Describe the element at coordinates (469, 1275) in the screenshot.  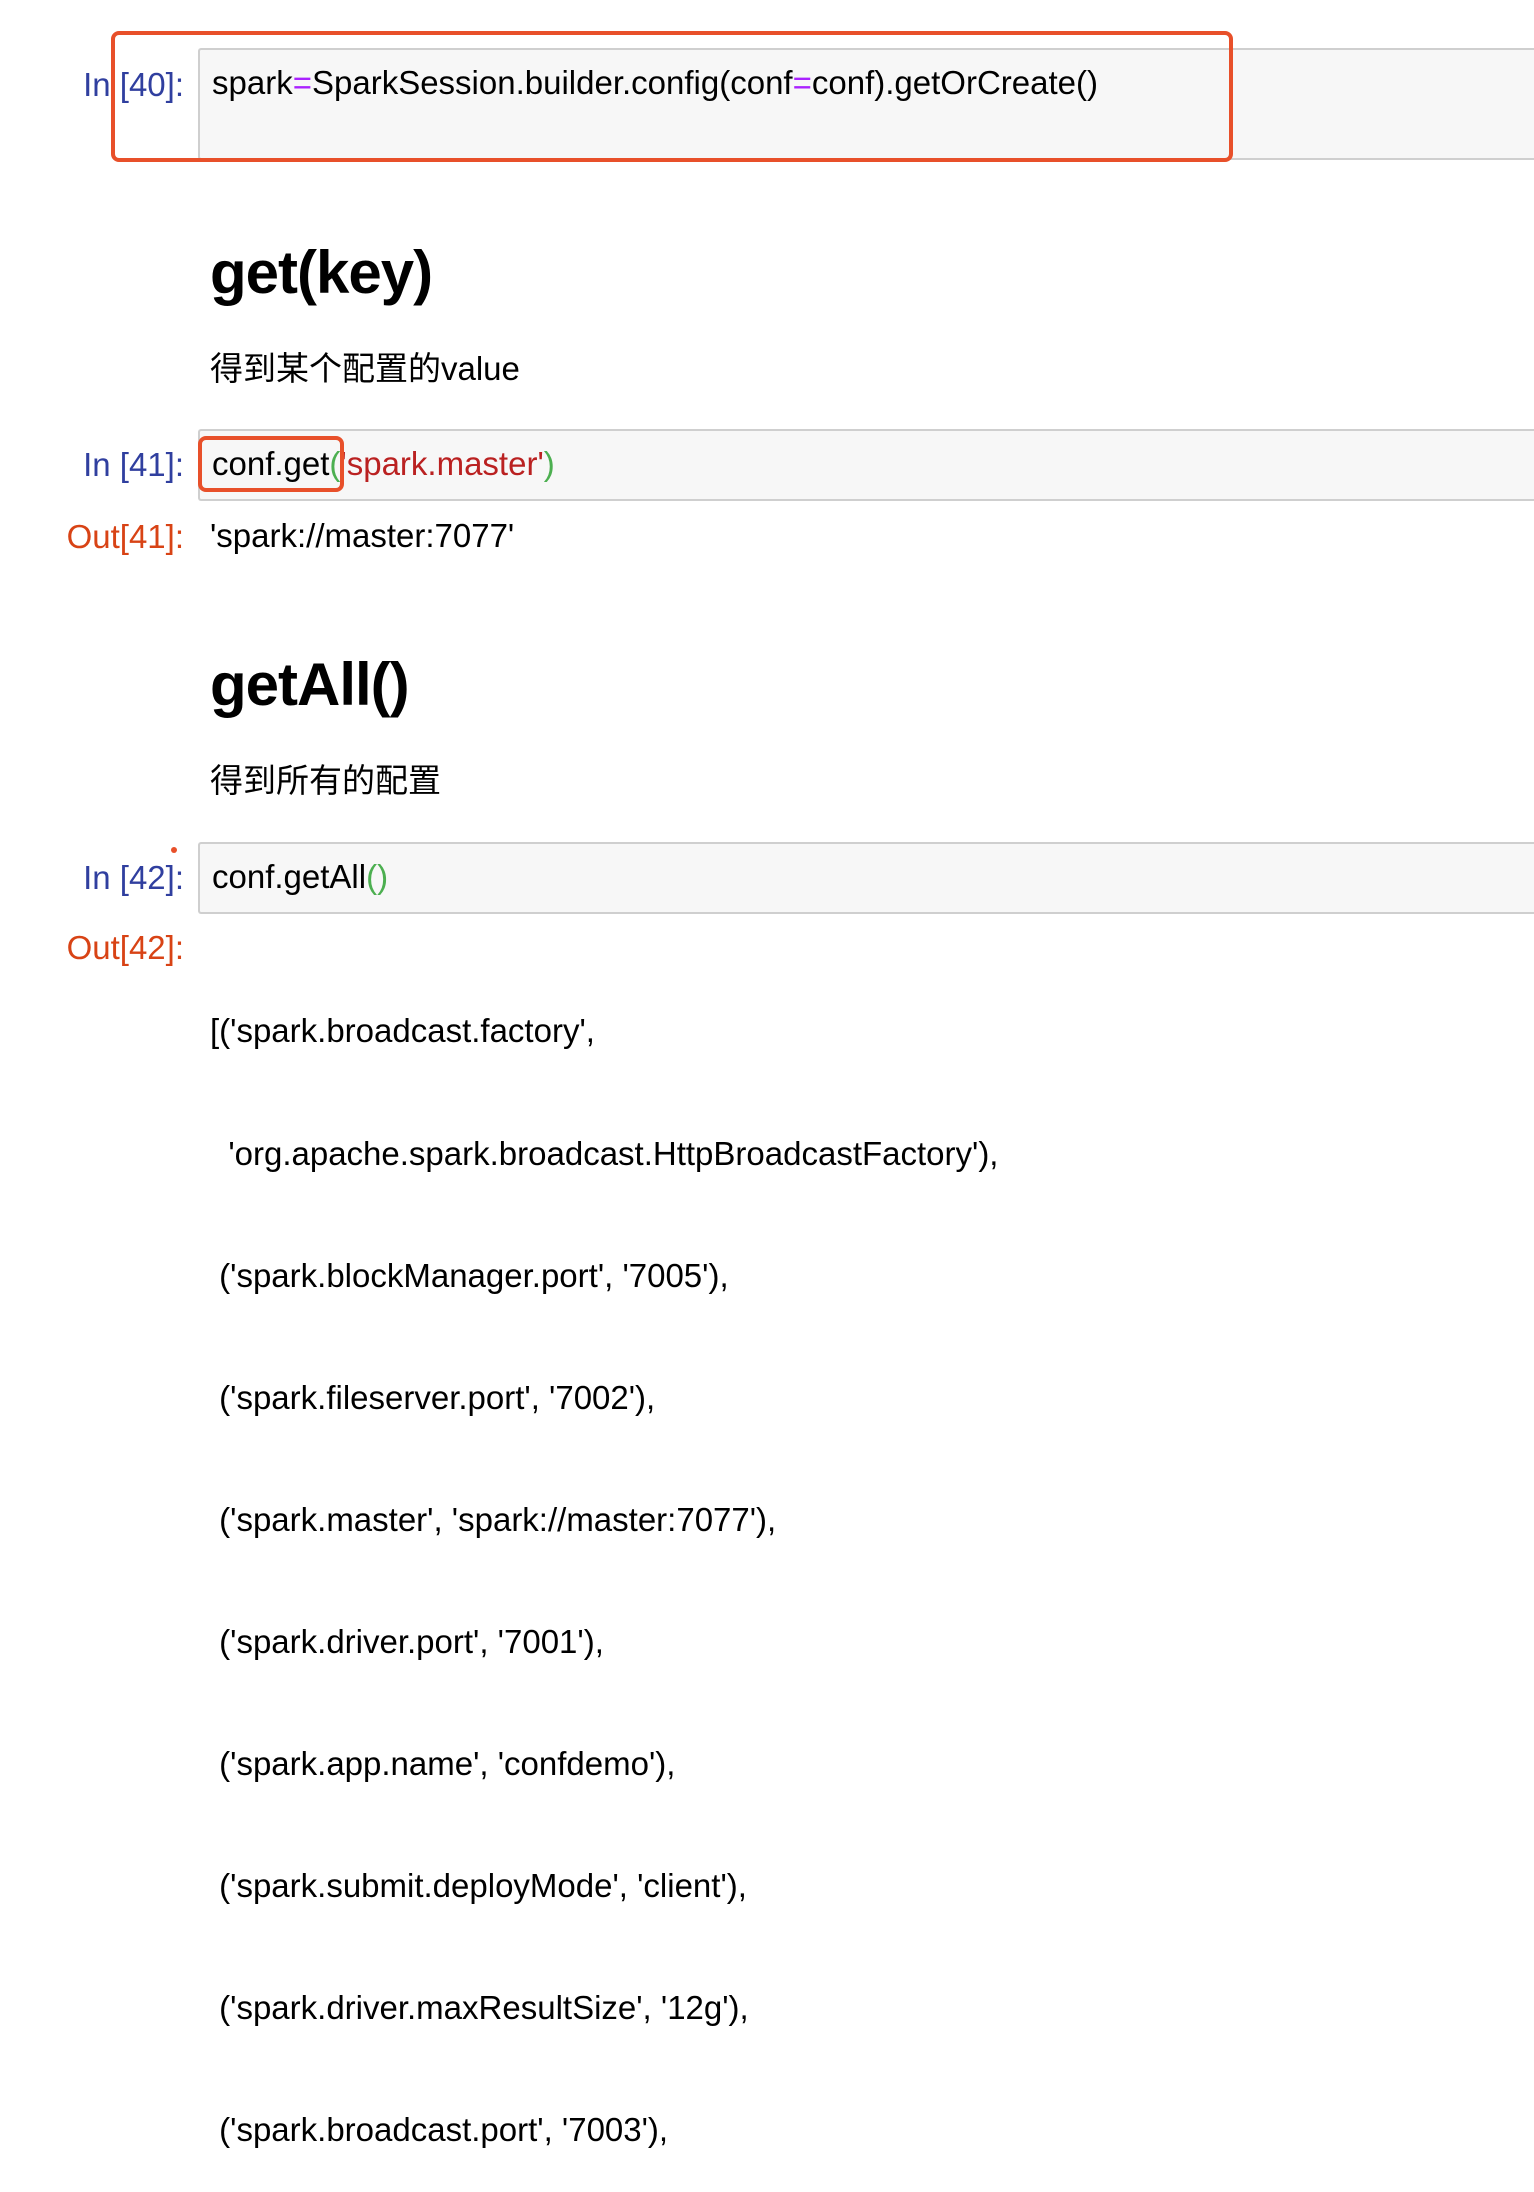
I see `output-line: ('spark.blockManager.port', '7005'),` at that location.